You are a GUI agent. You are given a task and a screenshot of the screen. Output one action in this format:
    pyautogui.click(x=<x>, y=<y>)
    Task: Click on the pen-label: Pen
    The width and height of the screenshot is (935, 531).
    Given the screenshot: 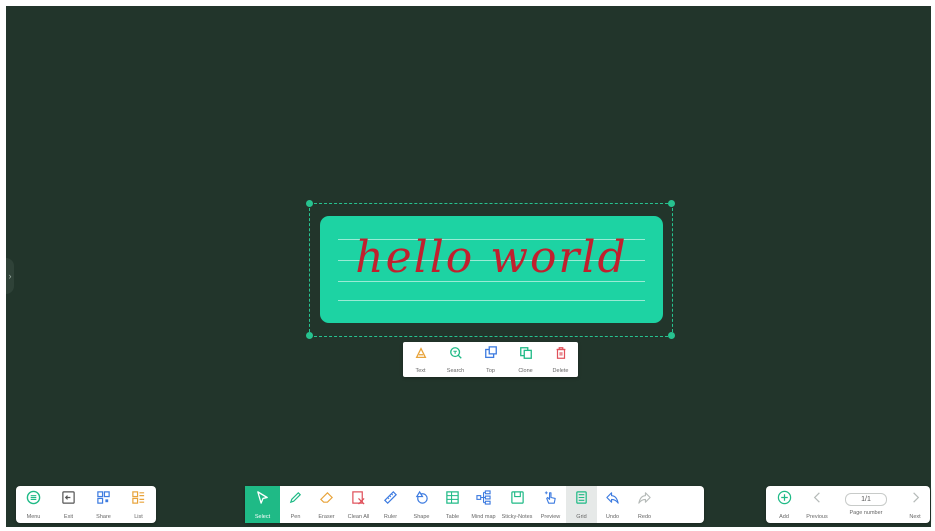 What is the action you would take?
    pyautogui.click(x=295, y=516)
    